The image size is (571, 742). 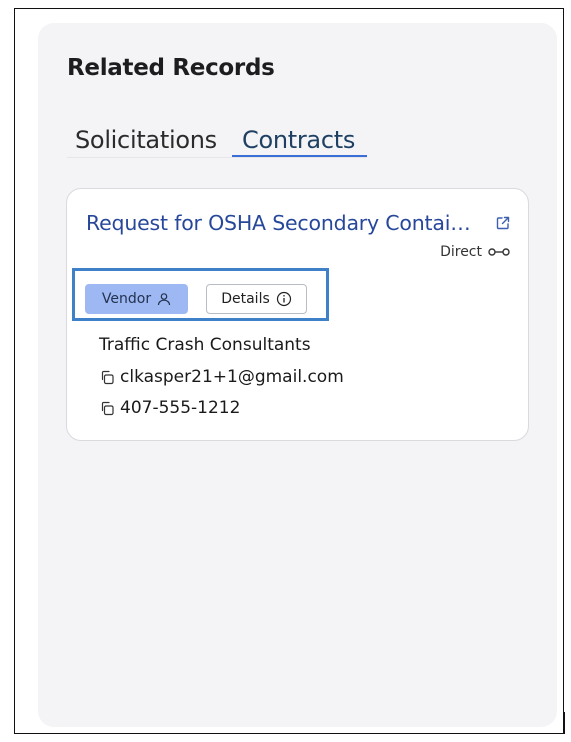 What do you see at coordinates (205, 345) in the screenshot?
I see `vendor-name: Traffic Crash Consultants` at bounding box center [205, 345].